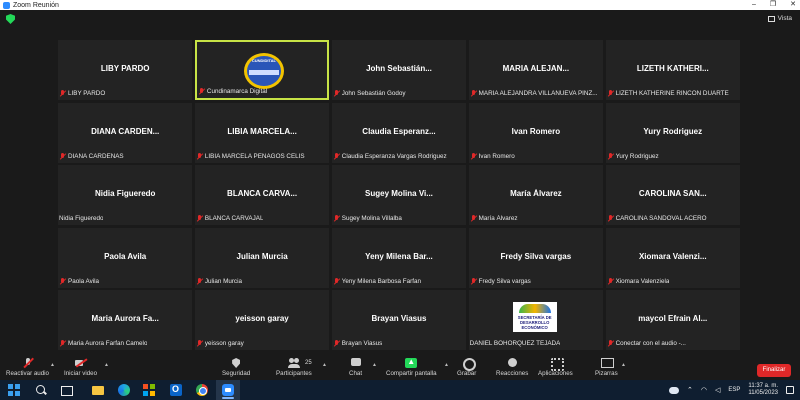 Image resolution: width=800 pixels, height=400 pixels. What do you see at coordinates (52, 365) in the screenshot?
I see `audio-options-caret: ▲` at bounding box center [52, 365].